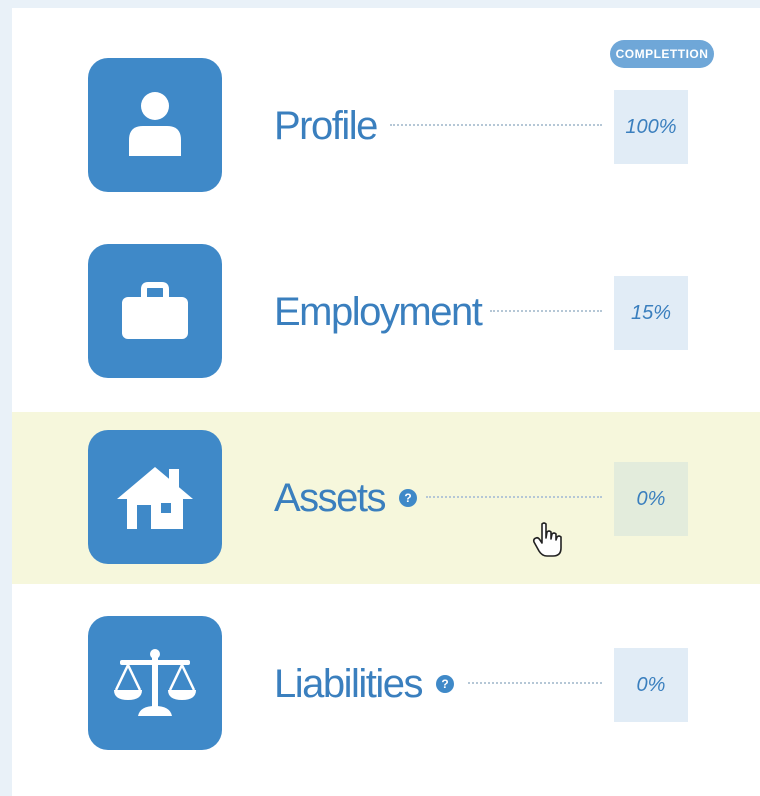  I want to click on person-icon, so click(155, 124).